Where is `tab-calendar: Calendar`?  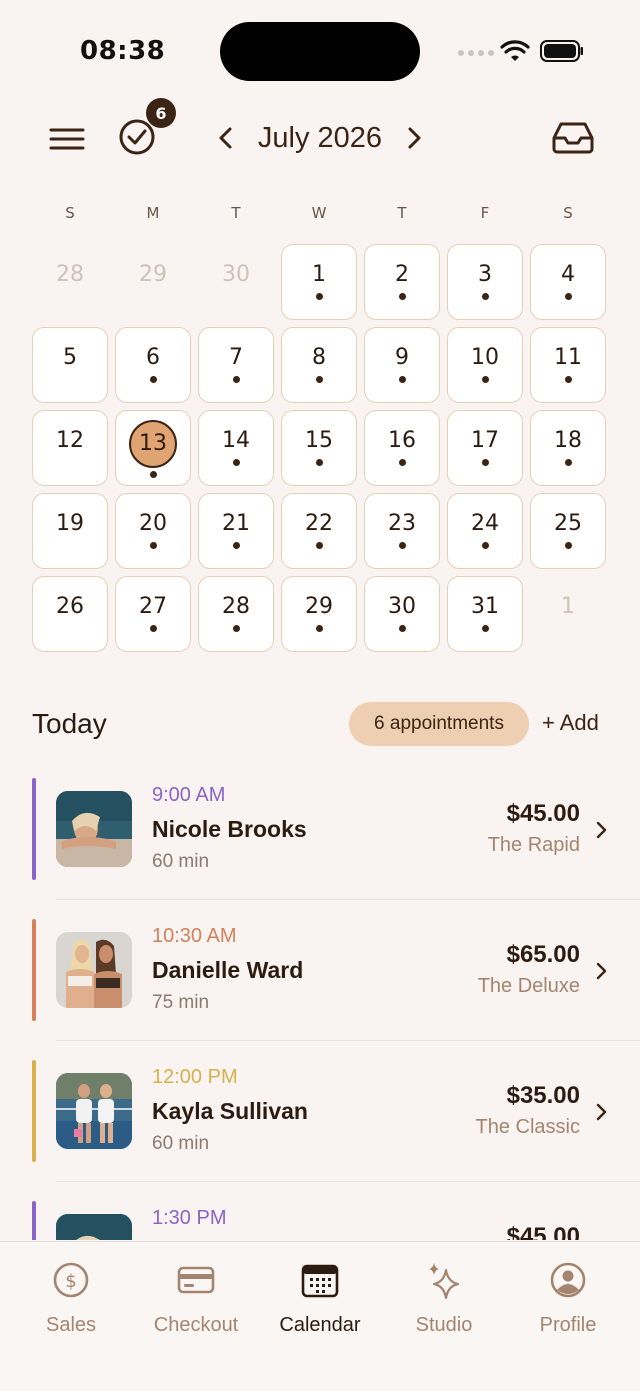 tab-calendar: Calendar is located at coordinates (320, 1305).